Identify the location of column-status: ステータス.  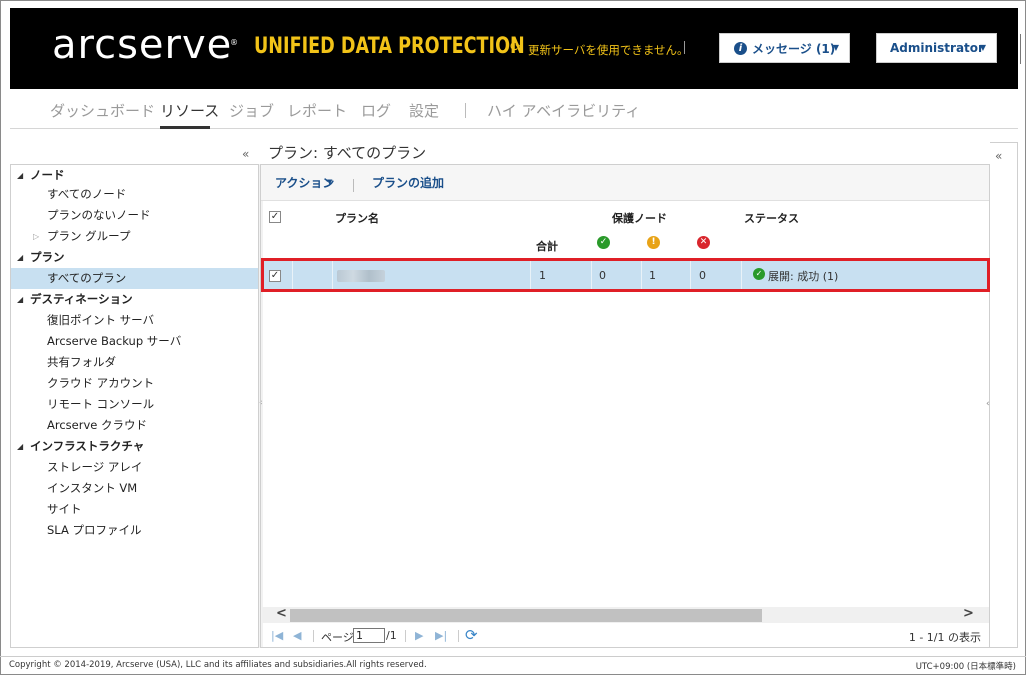
(771, 218).